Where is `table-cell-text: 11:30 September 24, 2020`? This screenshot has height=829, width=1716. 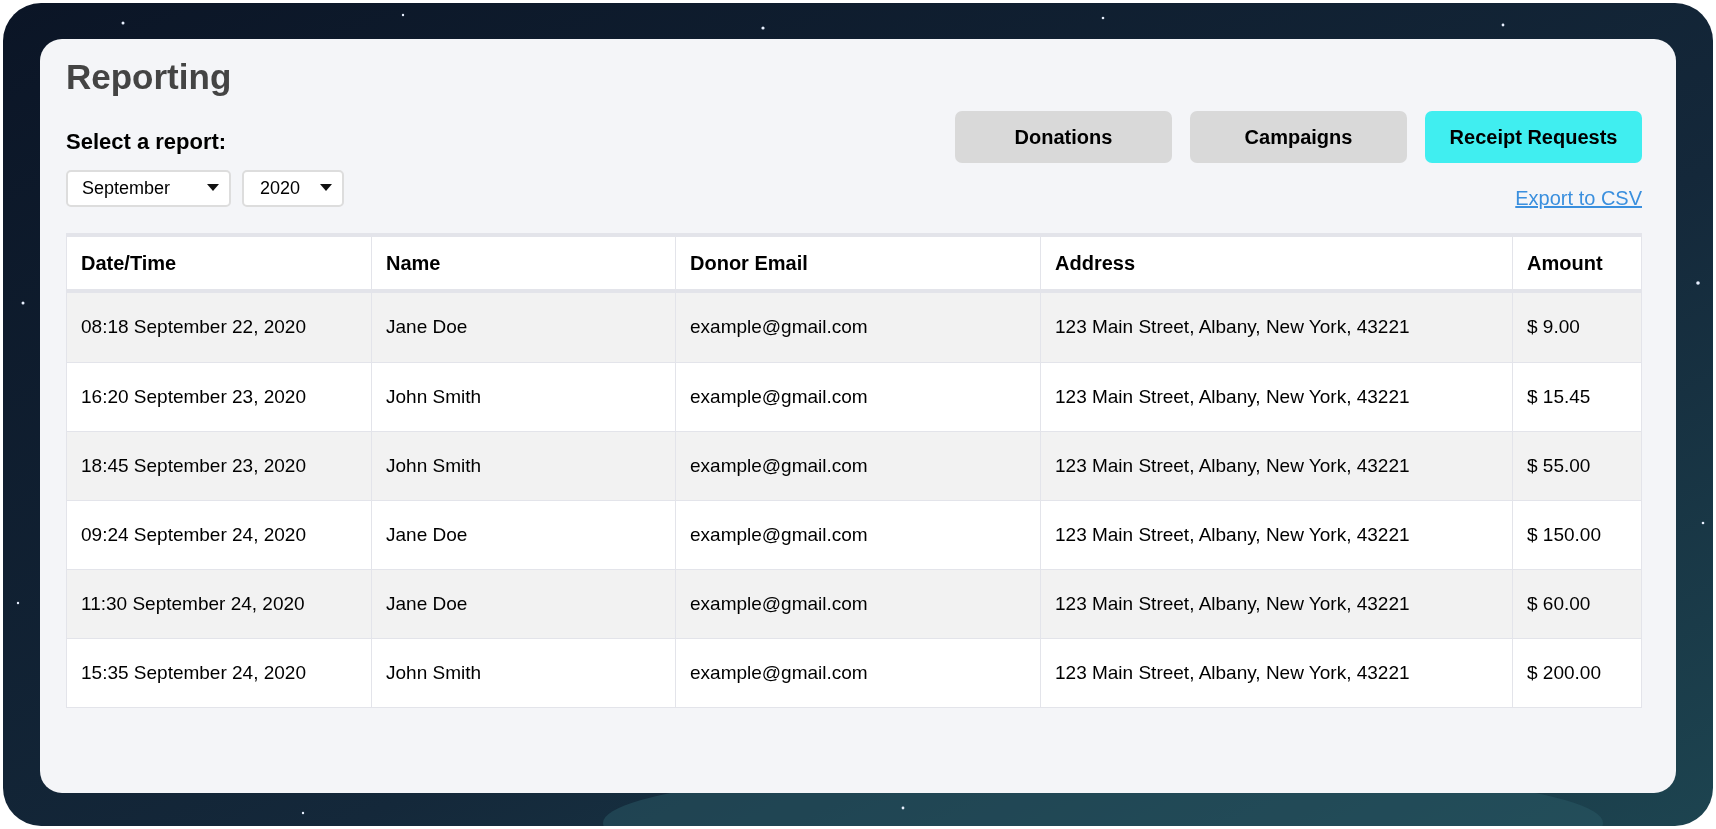
table-cell-text: 11:30 September 24, 2020 is located at coordinates (193, 603).